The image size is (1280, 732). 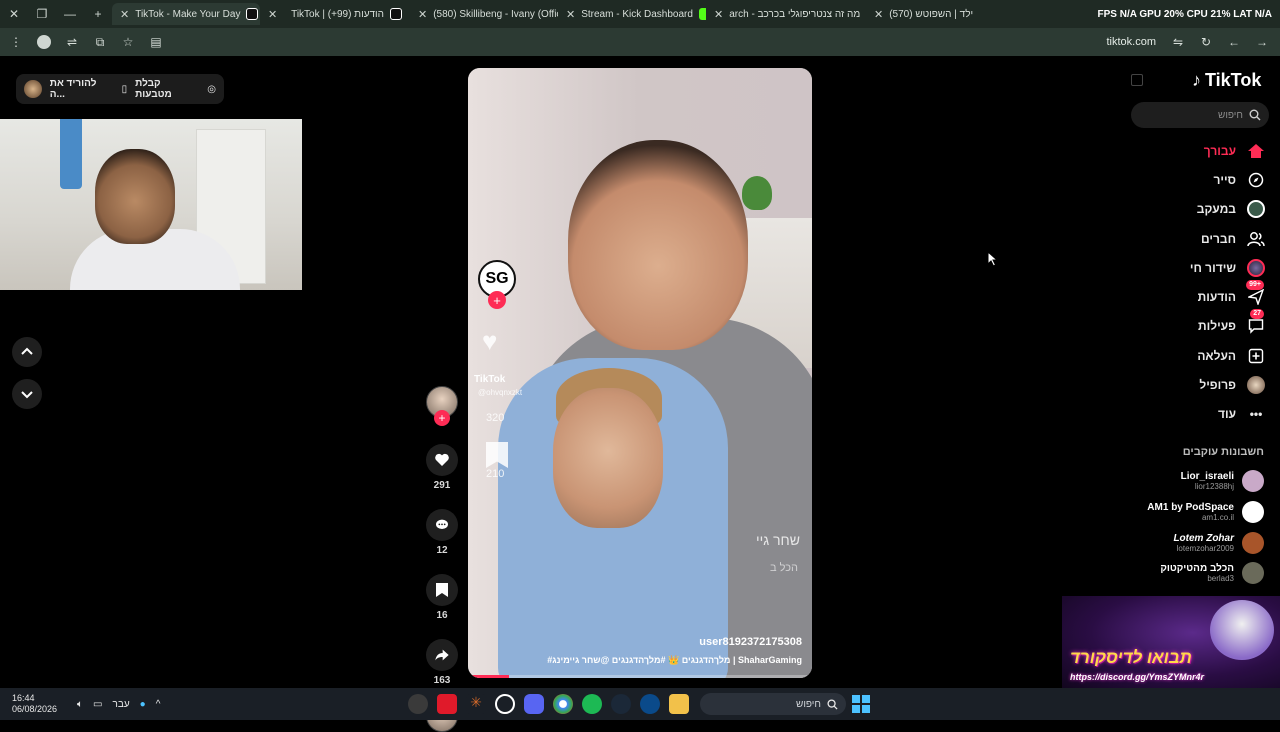 I want to click on obs-icon, so click(x=418, y=704).